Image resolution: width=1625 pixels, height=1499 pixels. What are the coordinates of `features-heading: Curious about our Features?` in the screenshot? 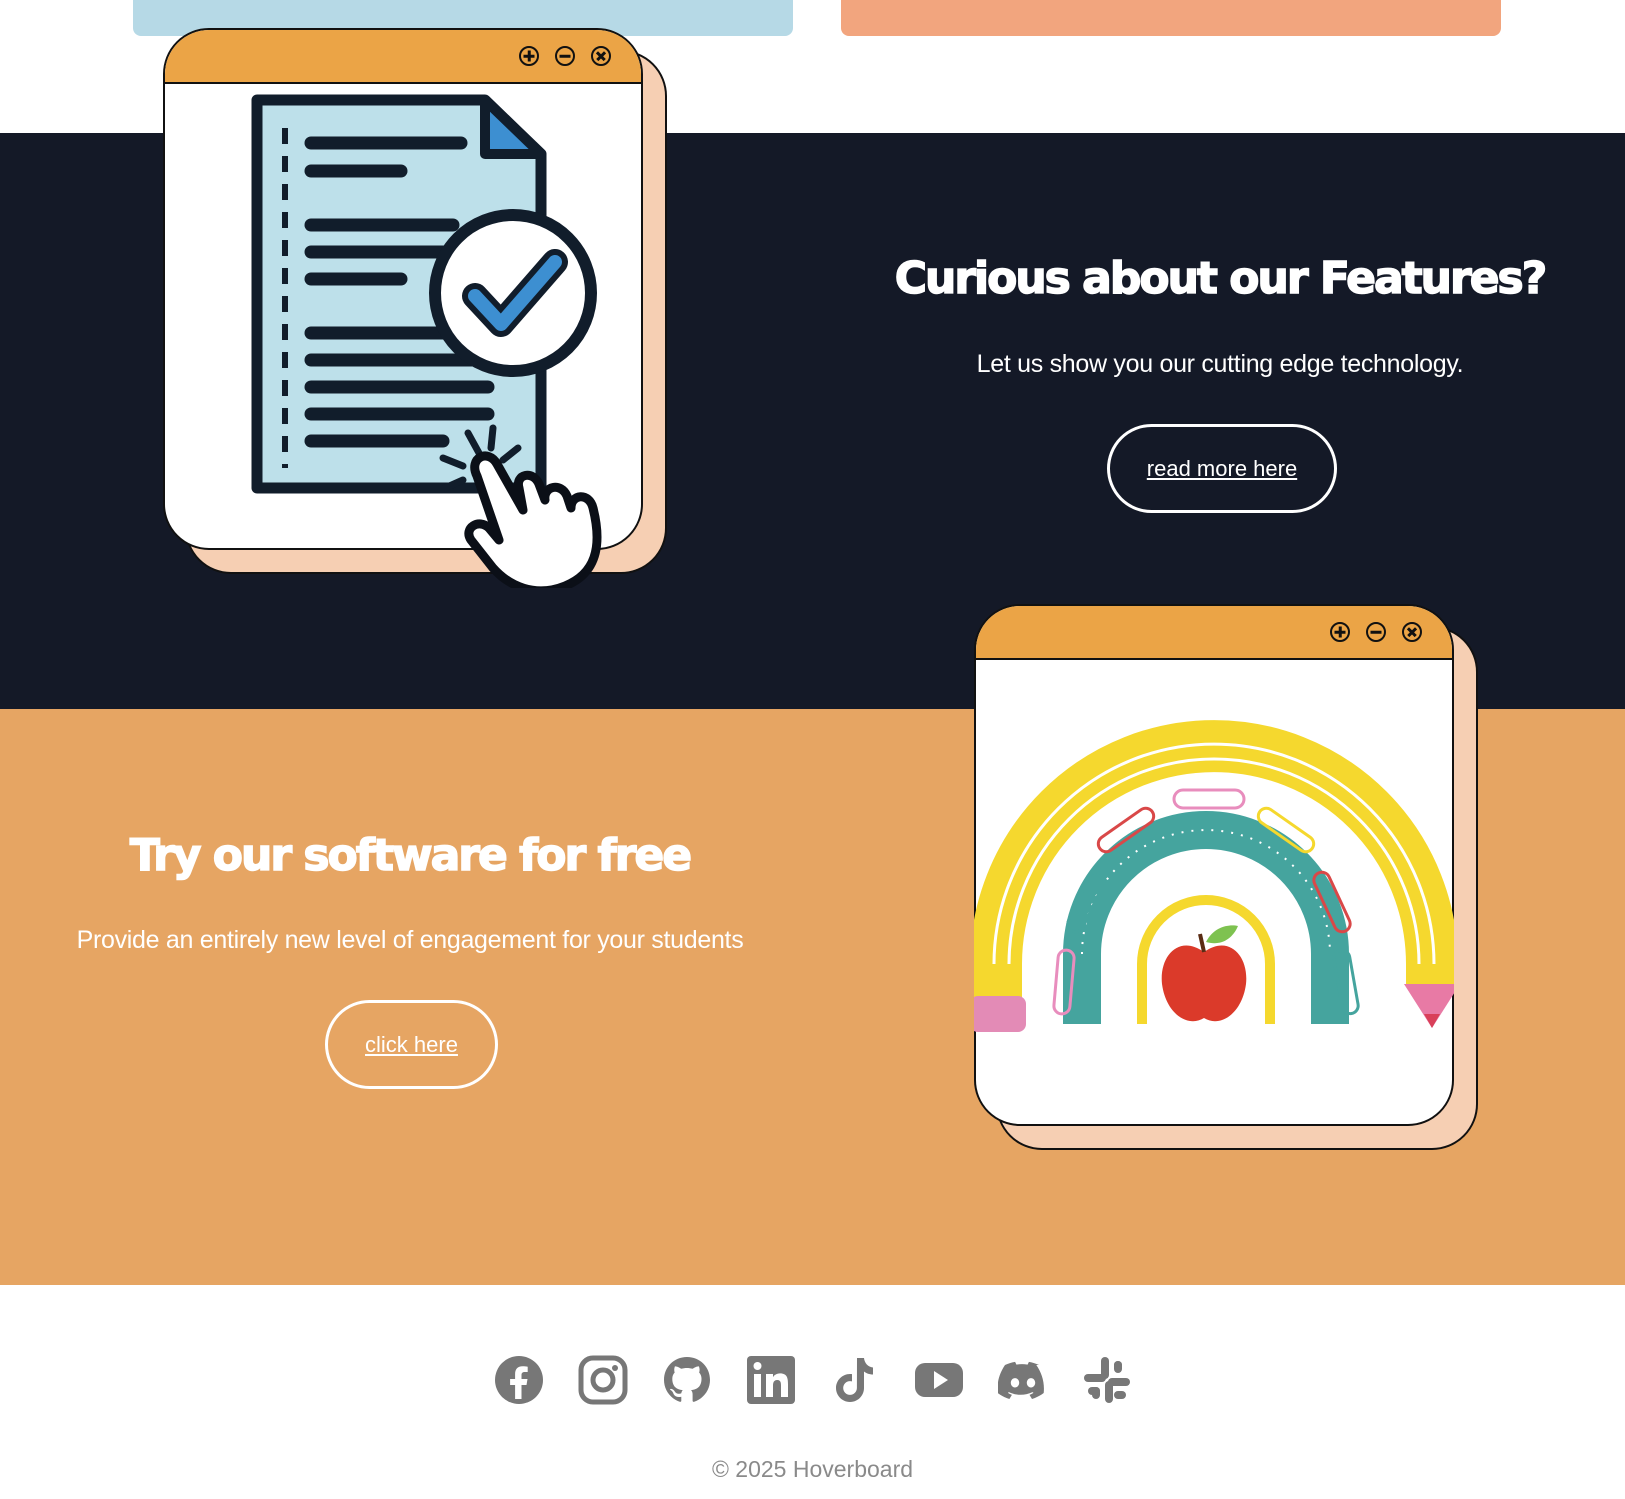 It's located at (1221, 278).